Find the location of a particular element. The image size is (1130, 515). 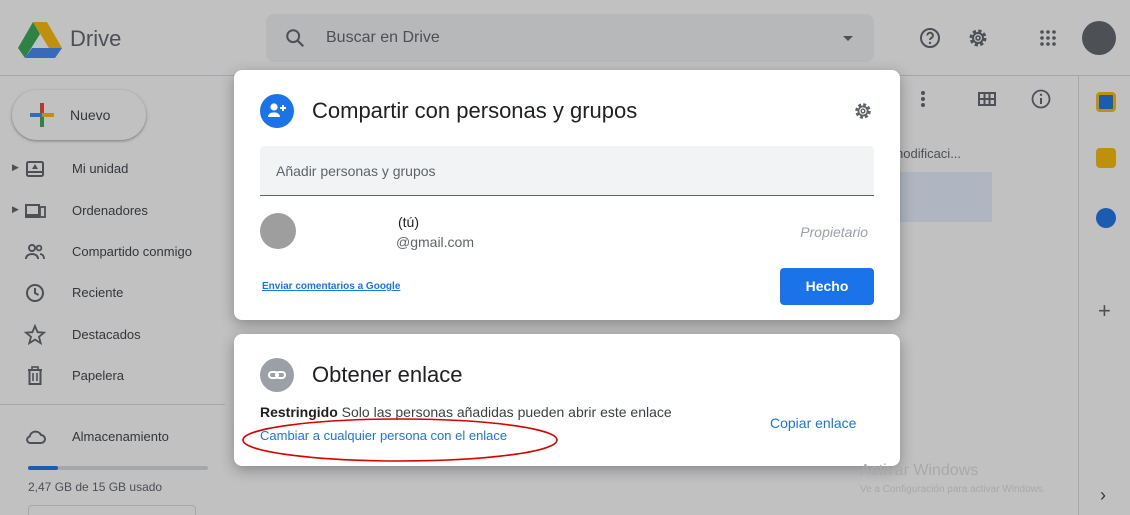

person-email: @gmail.com is located at coordinates (435, 242).